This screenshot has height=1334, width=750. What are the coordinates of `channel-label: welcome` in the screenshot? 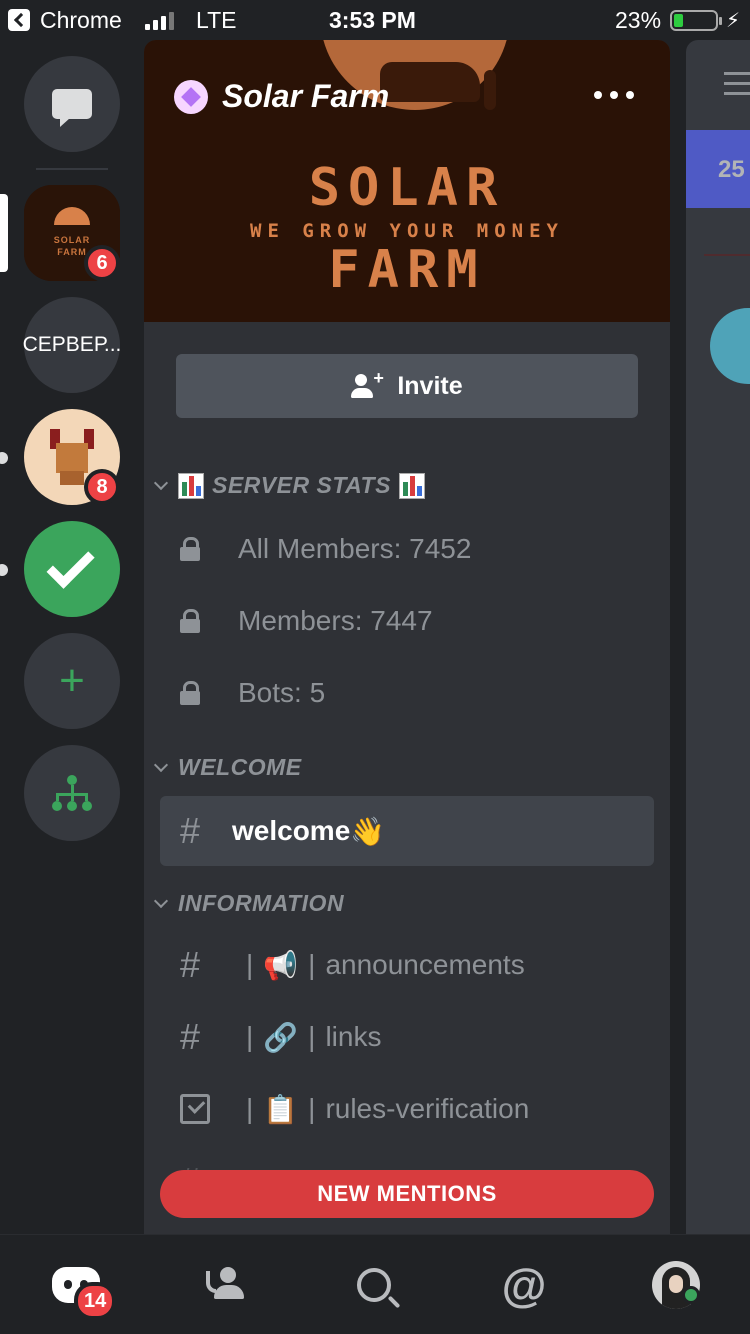 It's located at (291, 830).